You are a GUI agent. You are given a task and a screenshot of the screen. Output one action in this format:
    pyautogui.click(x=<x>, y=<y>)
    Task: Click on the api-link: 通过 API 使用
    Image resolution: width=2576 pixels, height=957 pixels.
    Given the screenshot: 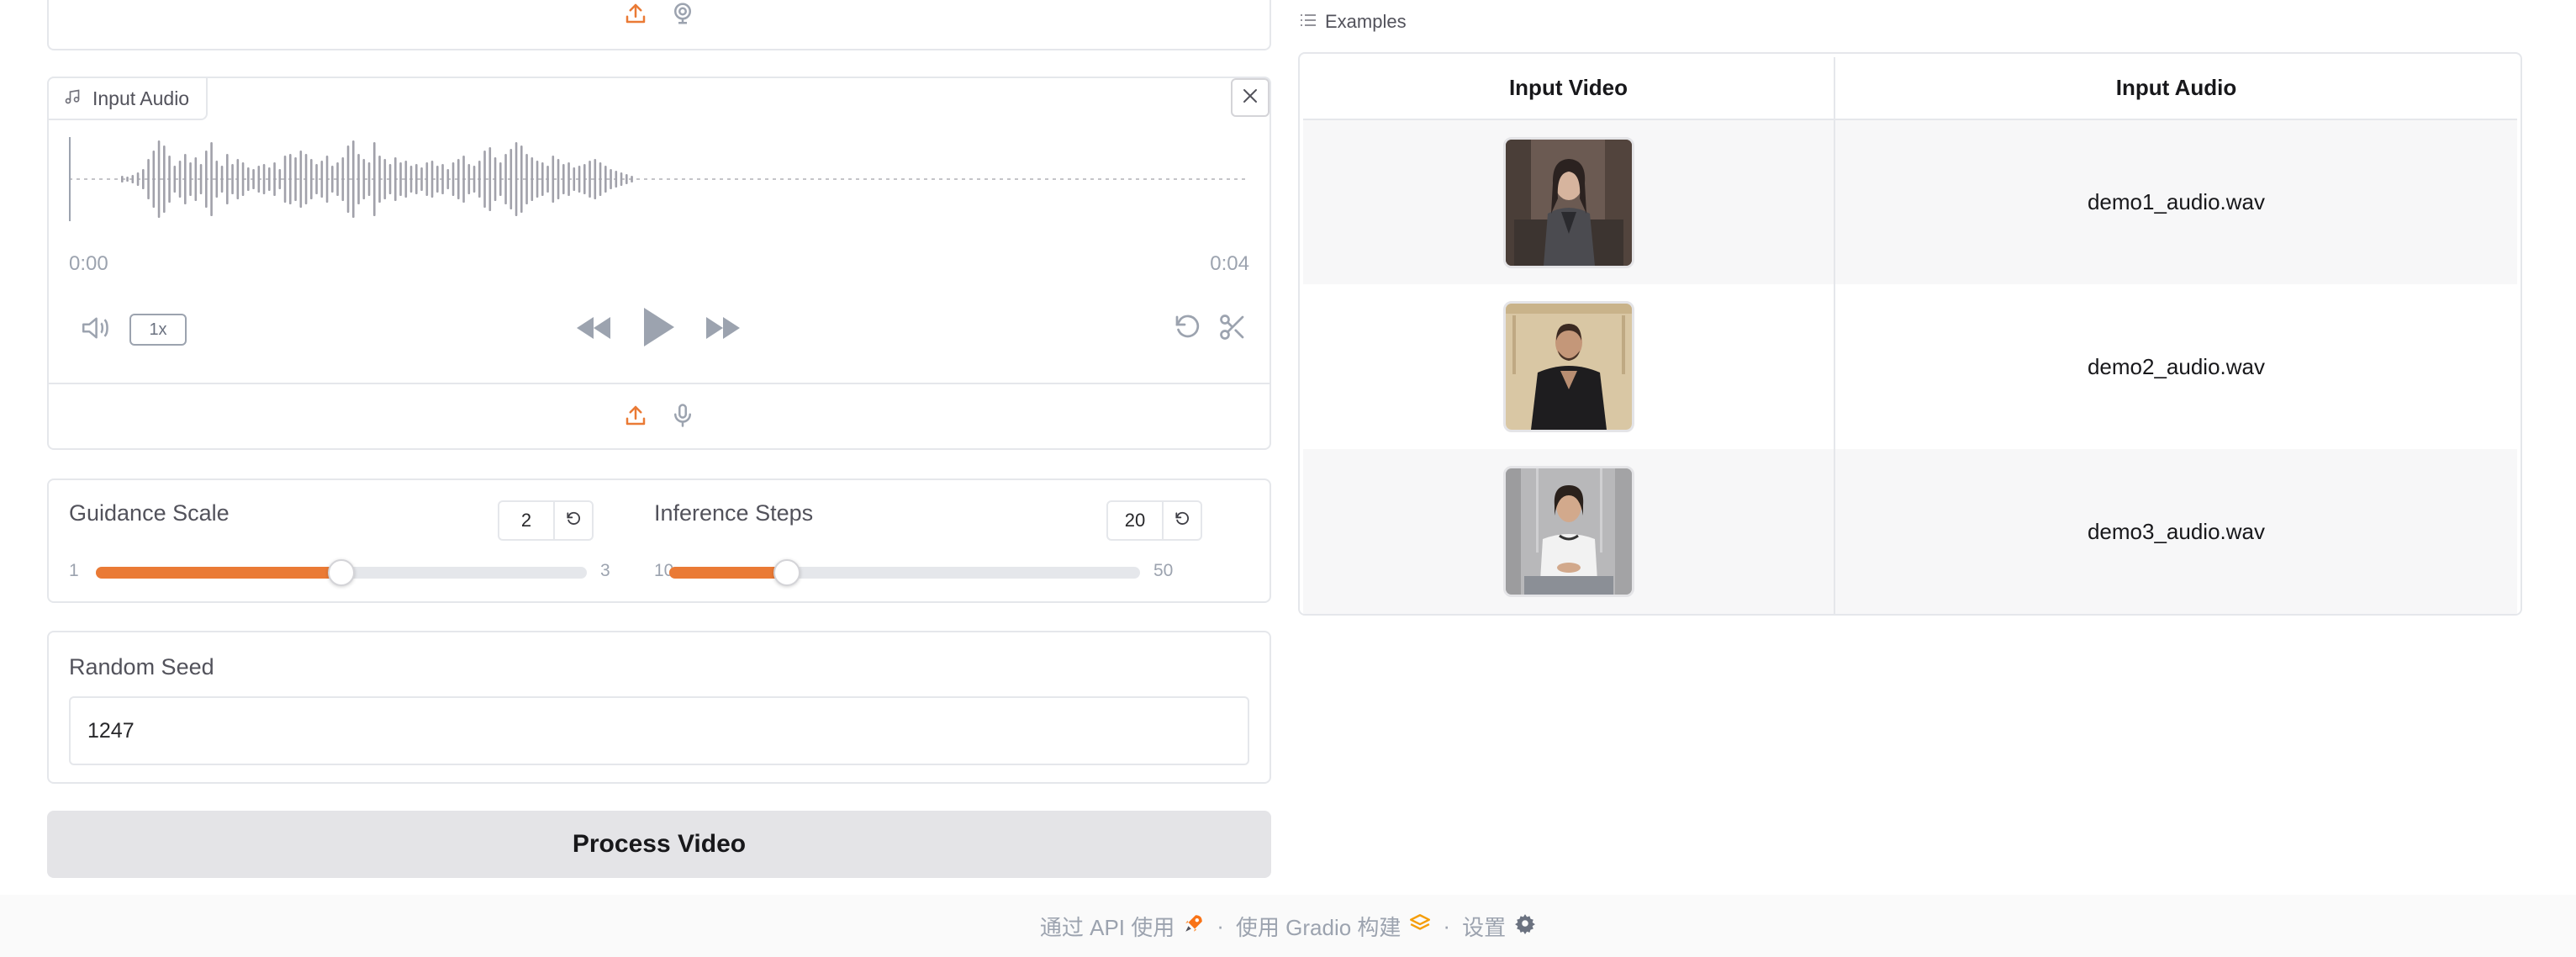 What is the action you would take?
    pyautogui.click(x=1122, y=926)
    